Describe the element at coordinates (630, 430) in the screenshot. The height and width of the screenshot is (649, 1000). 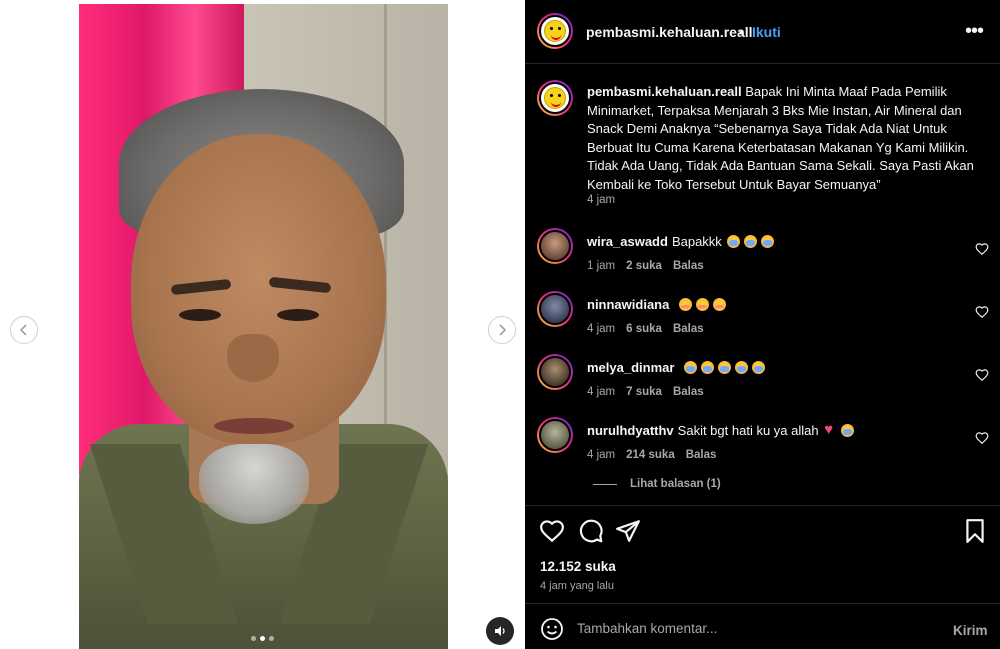
I see `comment-username: nurulhdyatthv` at that location.